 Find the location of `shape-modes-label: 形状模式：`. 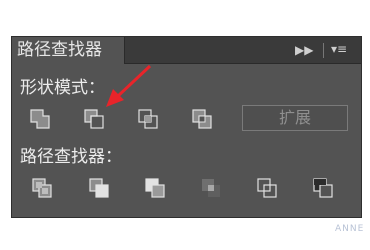

shape-modes-label: 形状模式： is located at coordinates (62, 88).